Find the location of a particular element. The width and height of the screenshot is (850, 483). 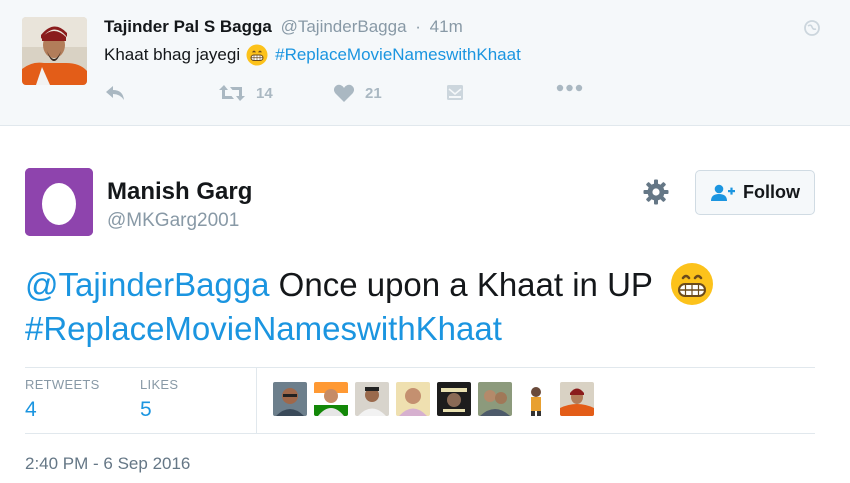

retweet-button: 14 is located at coordinates (245, 93).